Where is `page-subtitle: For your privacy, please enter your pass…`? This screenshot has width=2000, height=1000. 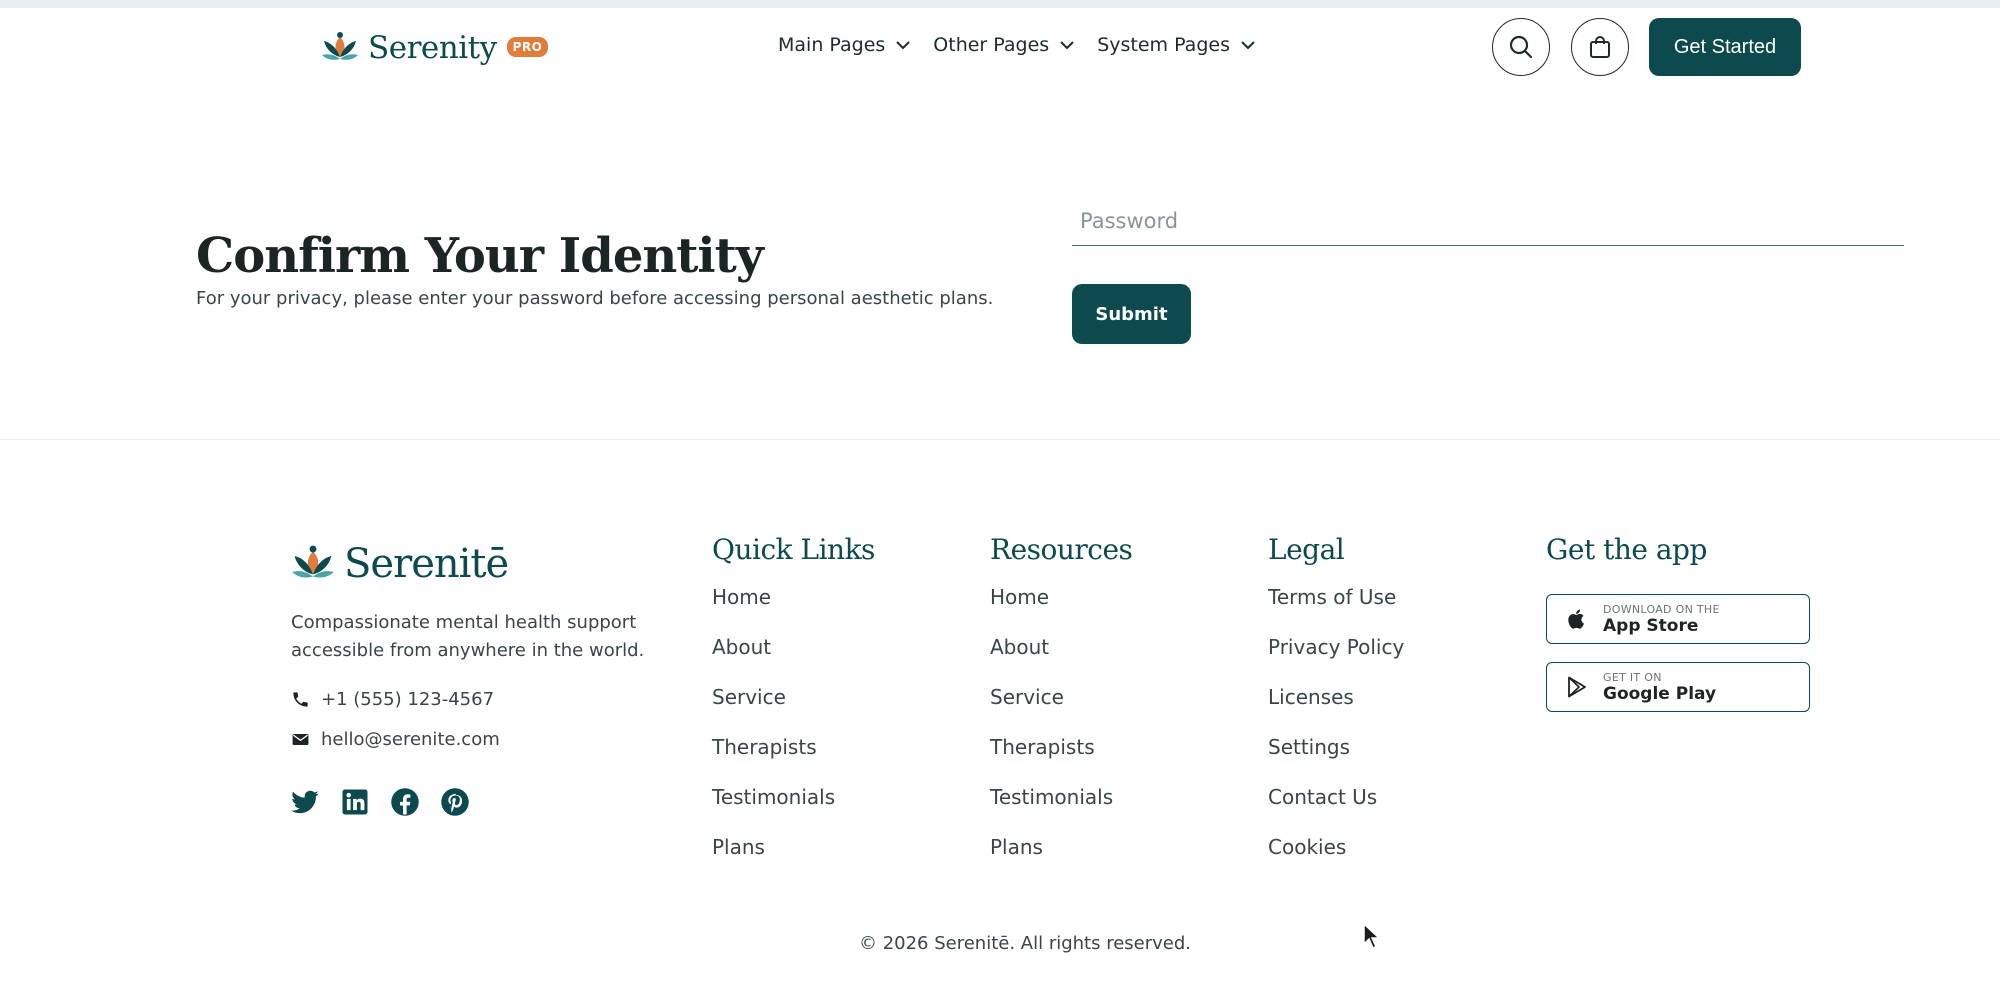
page-subtitle: For your privacy, please enter your pass… is located at coordinates (595, 298).